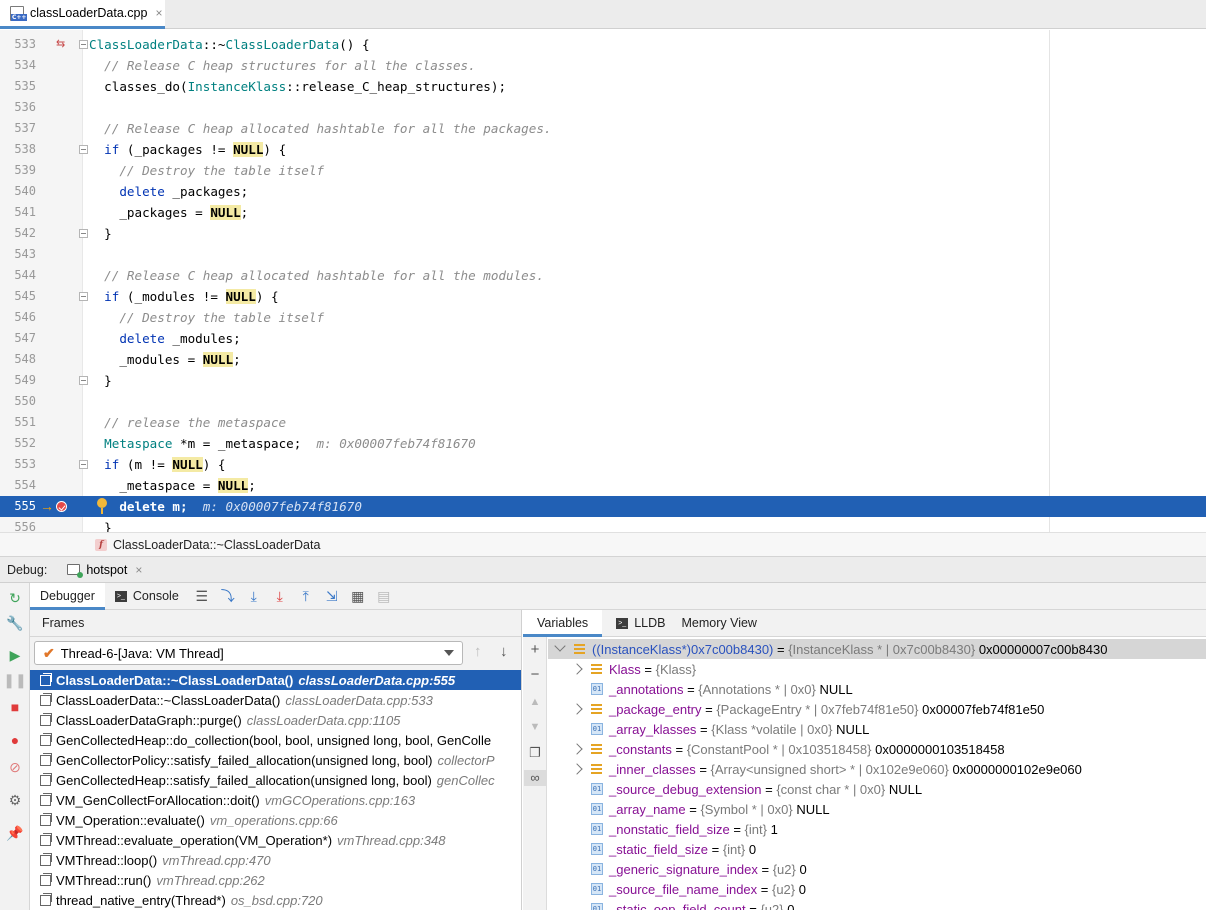 This screenshot has height=910, width=1206. What do you see at coordinates (18, 317) in the screenshot?
I see `line-number: 546` at bounding box center [18, 317].